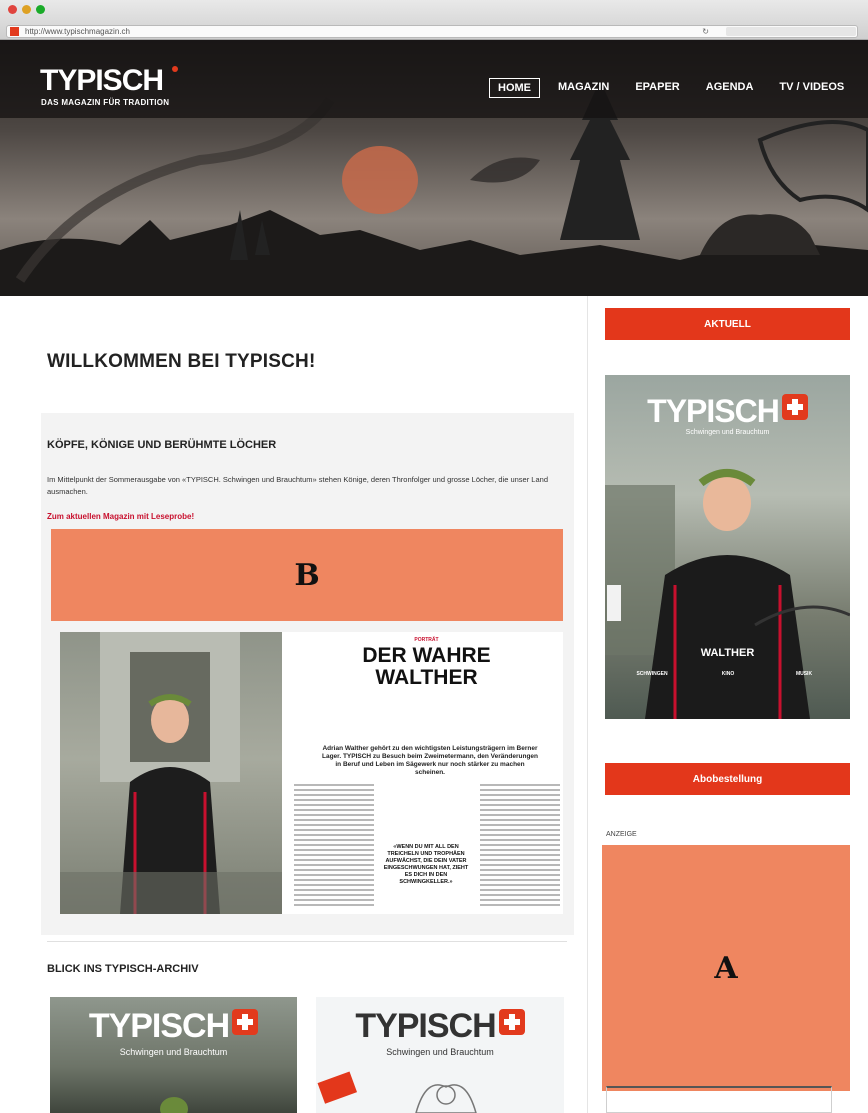  Describe the element at coordinates (162, 445) in the screenshot. I see `feature-title: KÖPFE, KÖNIGE UND BERÜHMTE LÖCHER` at that location.